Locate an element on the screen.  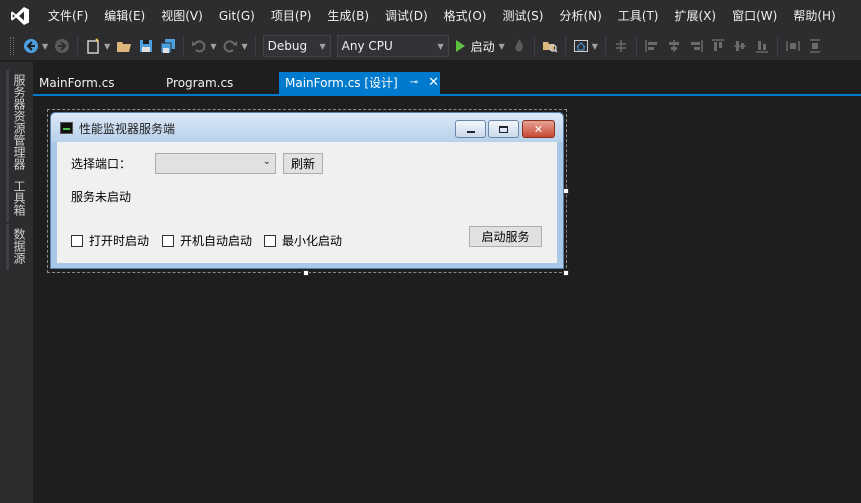
back-icon is located at coordinates (31, 46).